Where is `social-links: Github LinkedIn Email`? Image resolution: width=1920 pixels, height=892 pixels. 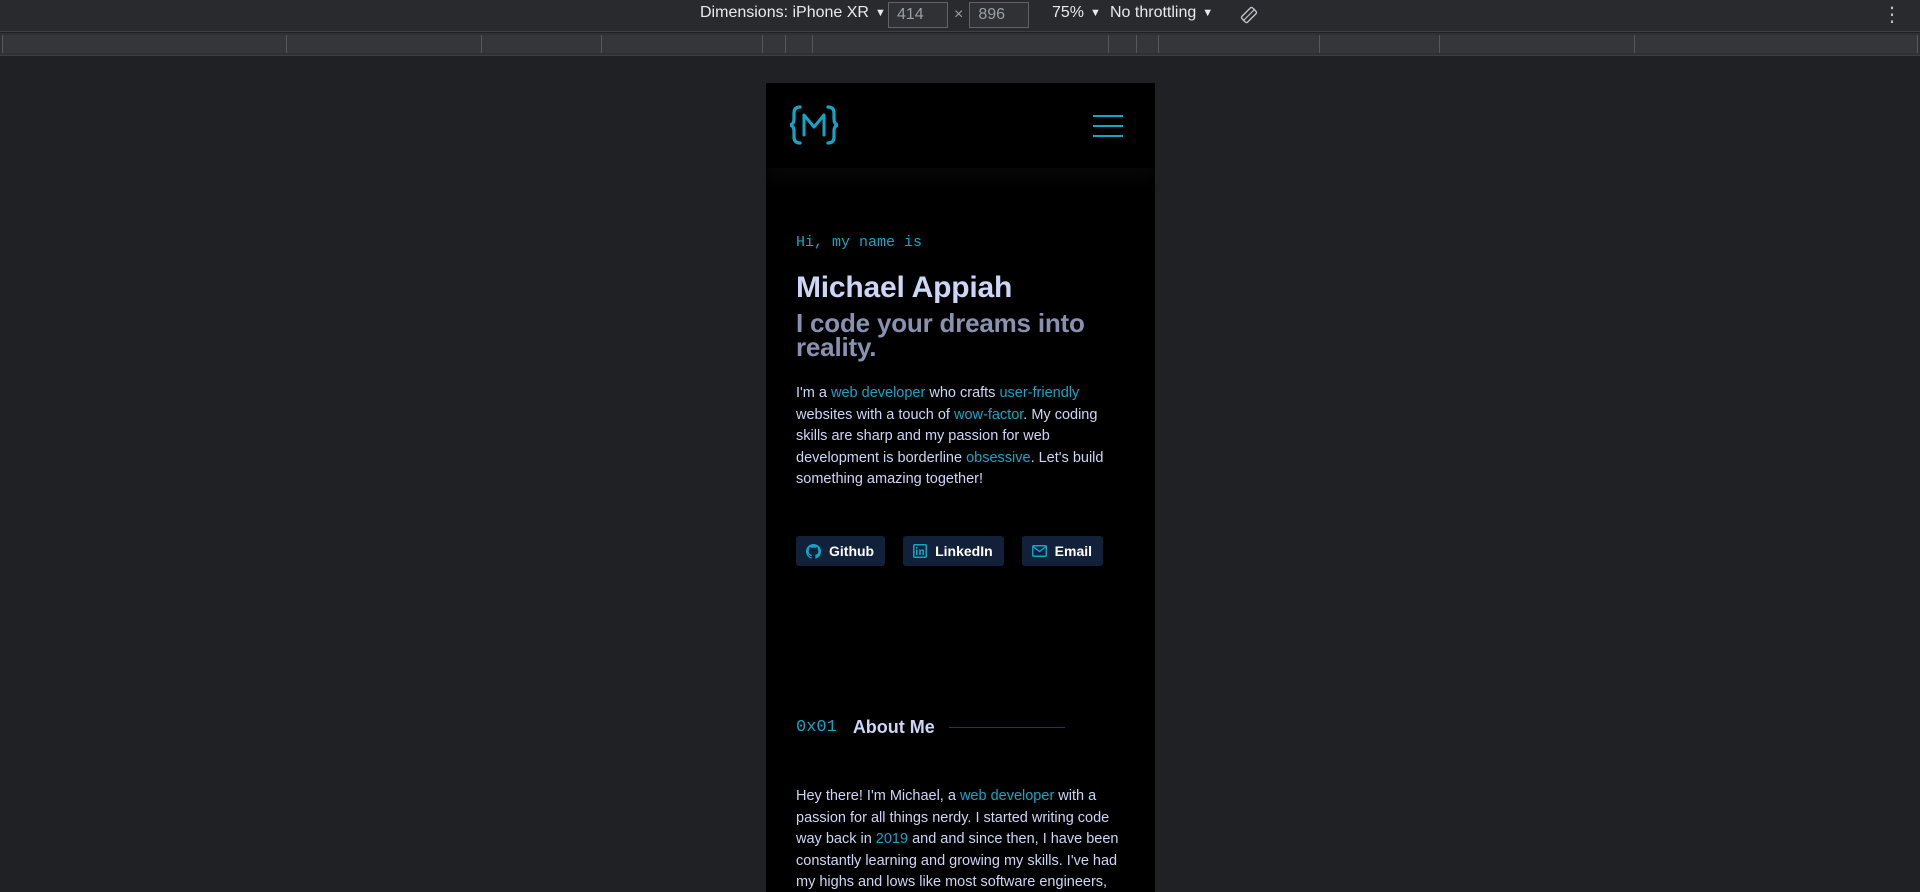
social-links: Github LinkedIn Email is located at coordinates (950, 551).